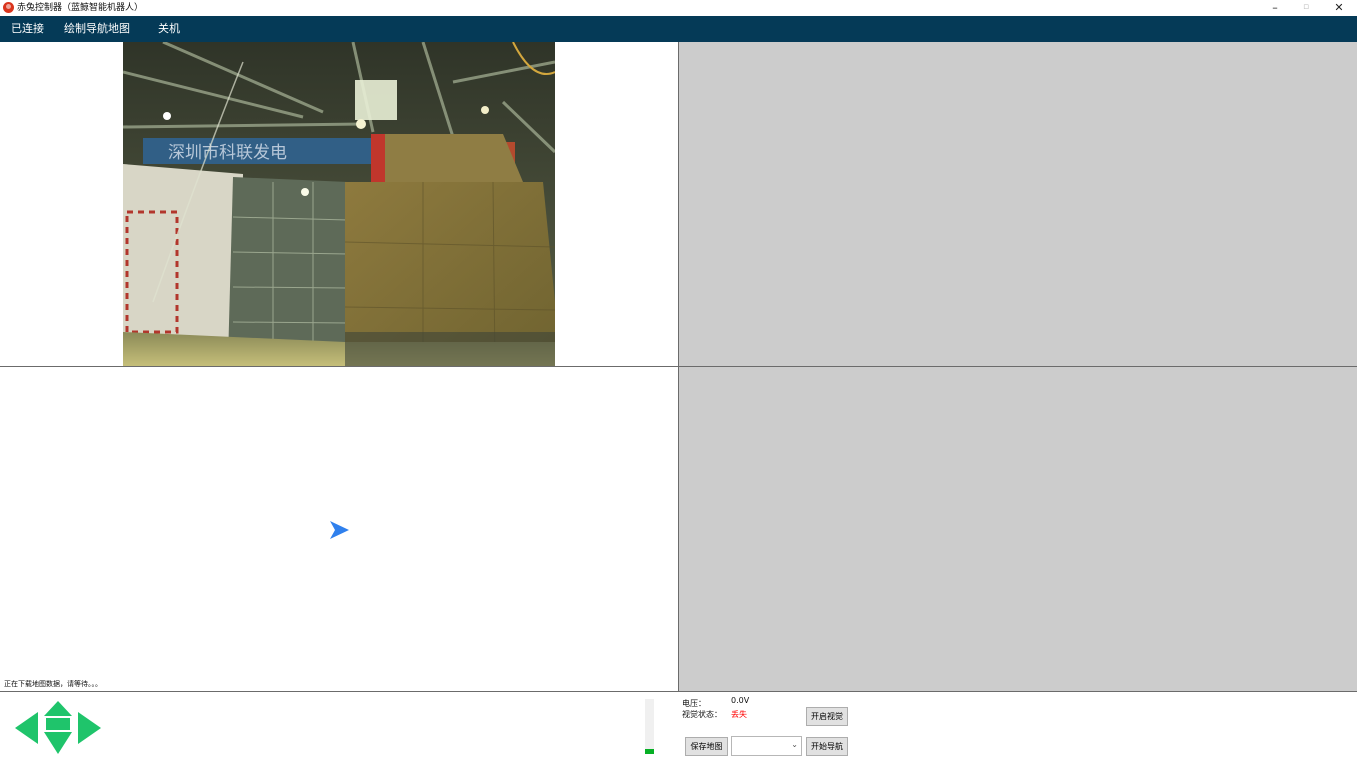  Describe the element at coordinates (706, 746) in the screenshot. I see `save-map-button: 保存地图` at that location.